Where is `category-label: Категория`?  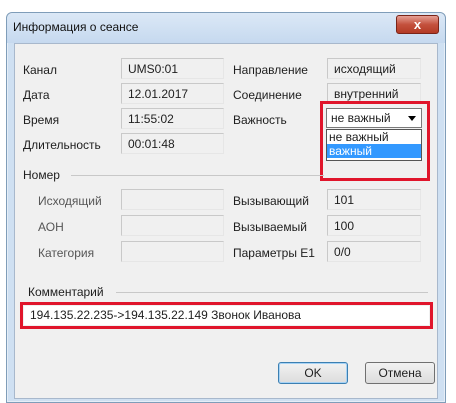 category-label: Категория is located at coordinates (66, 253).